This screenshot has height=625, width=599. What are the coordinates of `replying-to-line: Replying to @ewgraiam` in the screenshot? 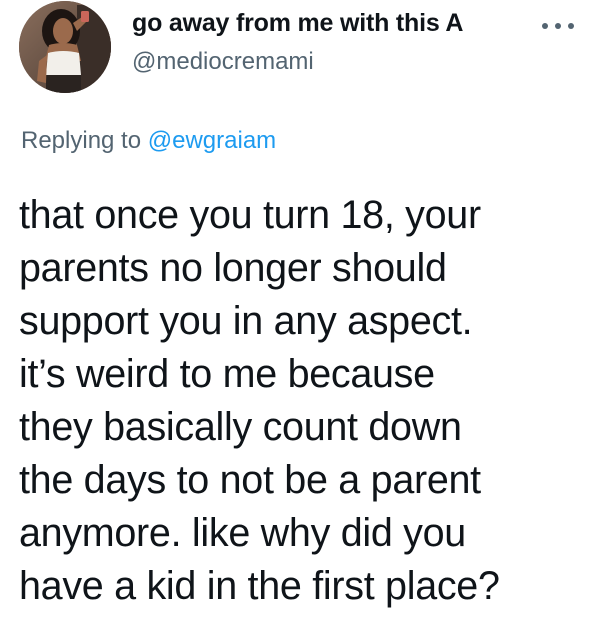 It's located at (148, 141).